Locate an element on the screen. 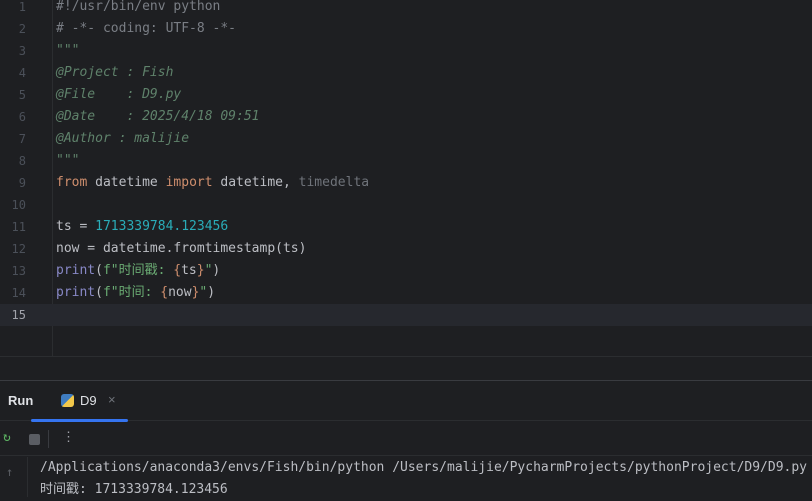 Image resolution: width=812 pixels, height=501 pixels. code-token: datetime, is located at coordinates (255, 182).